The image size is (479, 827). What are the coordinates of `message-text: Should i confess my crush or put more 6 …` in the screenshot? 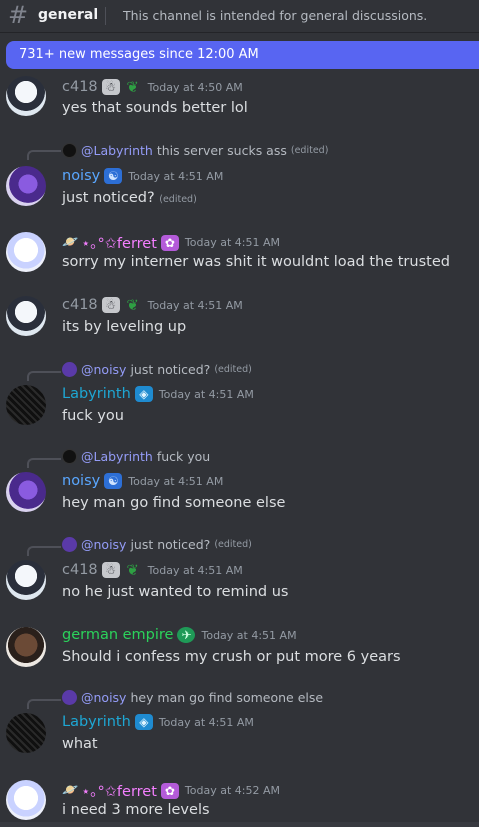 It's located at (231, 657).